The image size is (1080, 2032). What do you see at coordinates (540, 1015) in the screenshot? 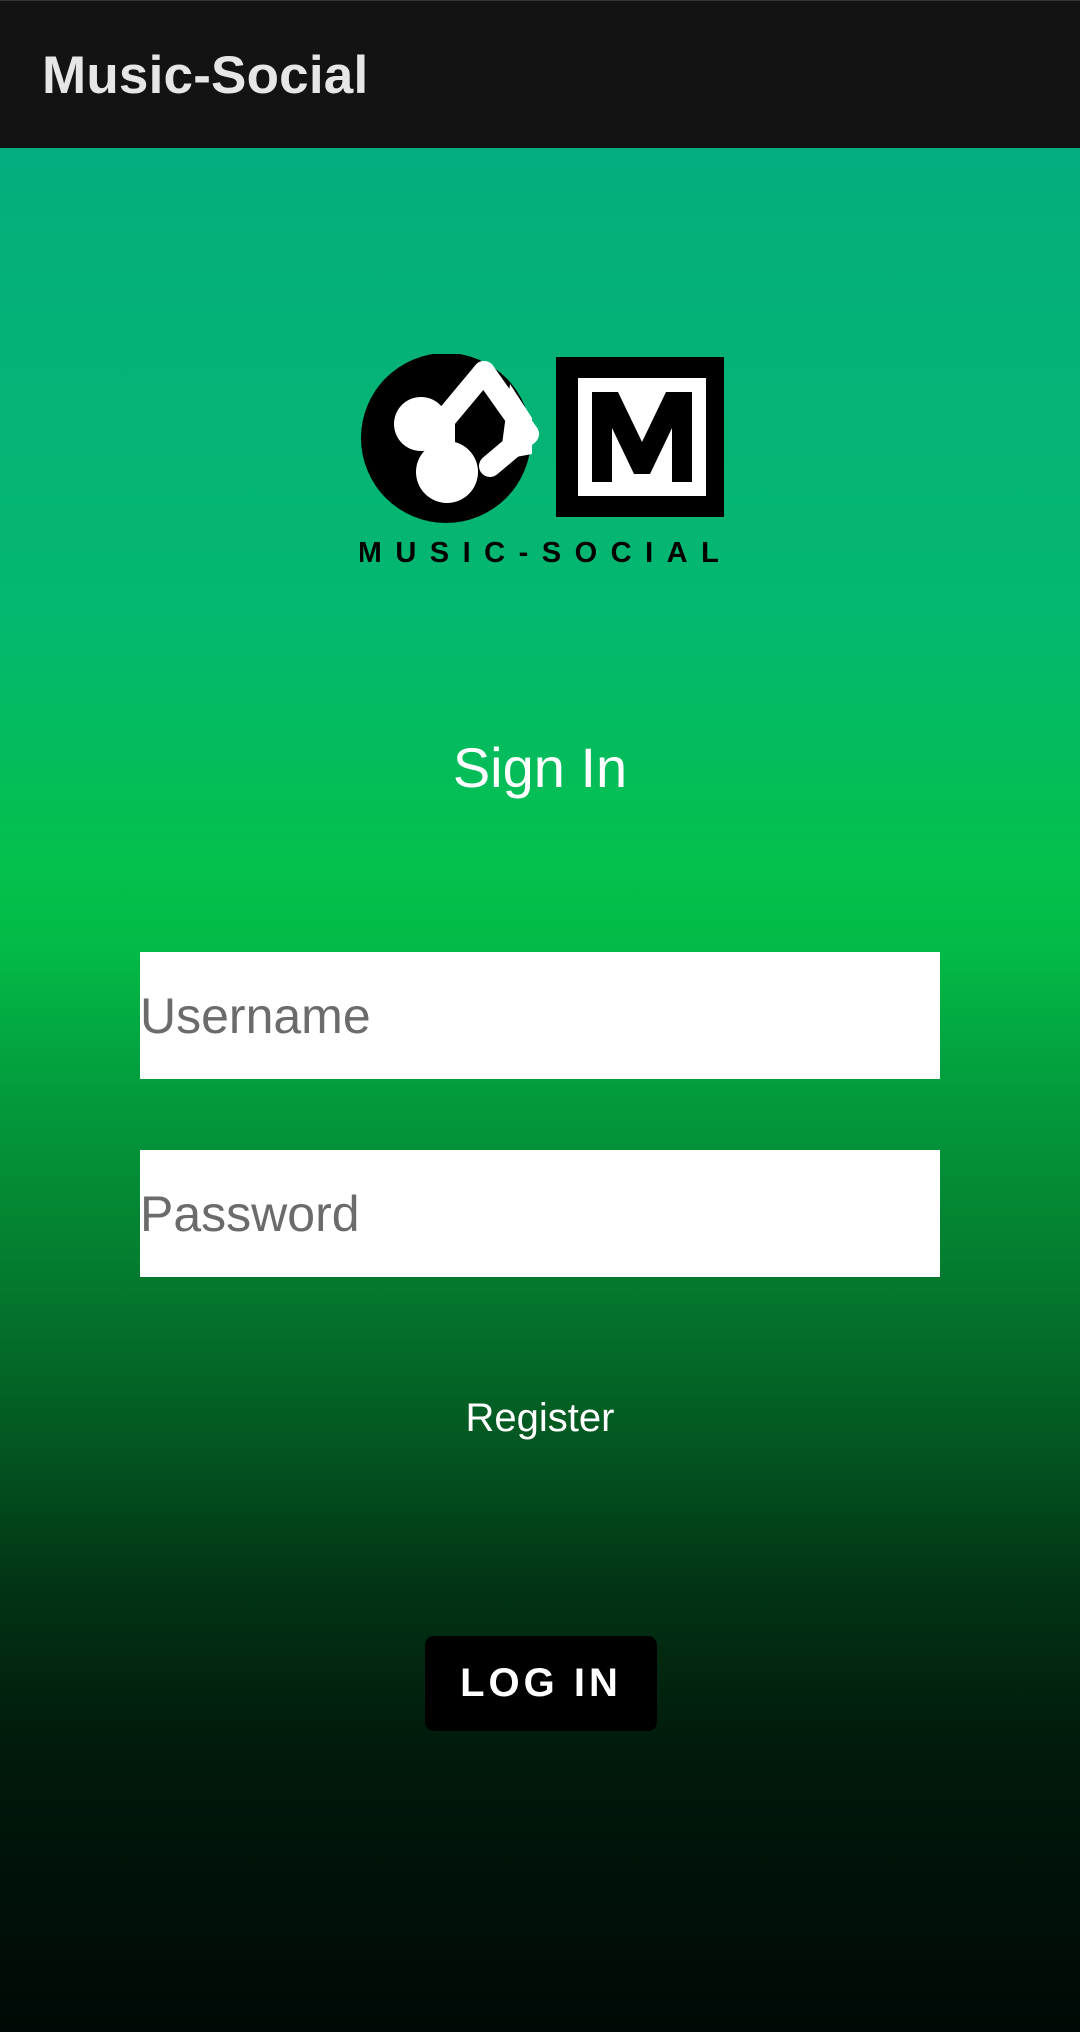
I see `username-field` at bounding box center [540, 1015].